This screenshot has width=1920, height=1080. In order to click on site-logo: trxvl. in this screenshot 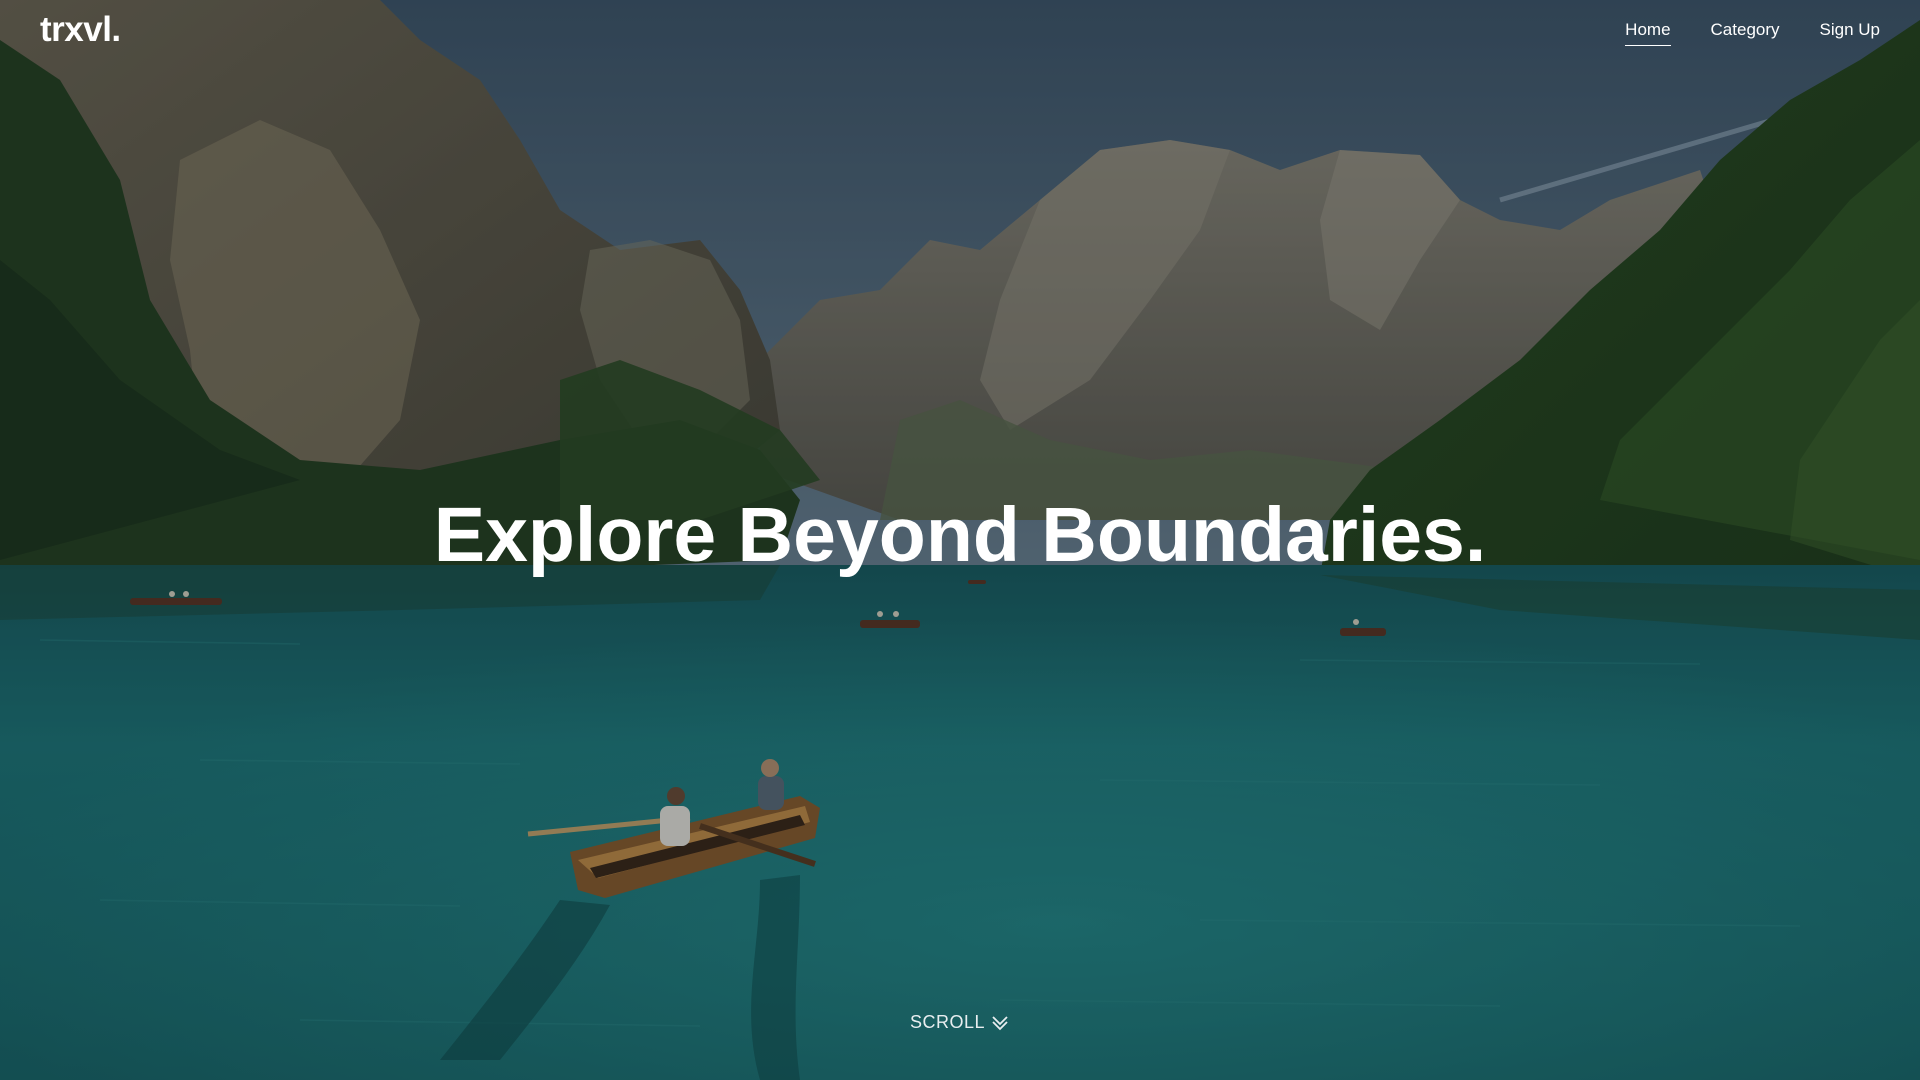, I will do `click(80, 30)`.